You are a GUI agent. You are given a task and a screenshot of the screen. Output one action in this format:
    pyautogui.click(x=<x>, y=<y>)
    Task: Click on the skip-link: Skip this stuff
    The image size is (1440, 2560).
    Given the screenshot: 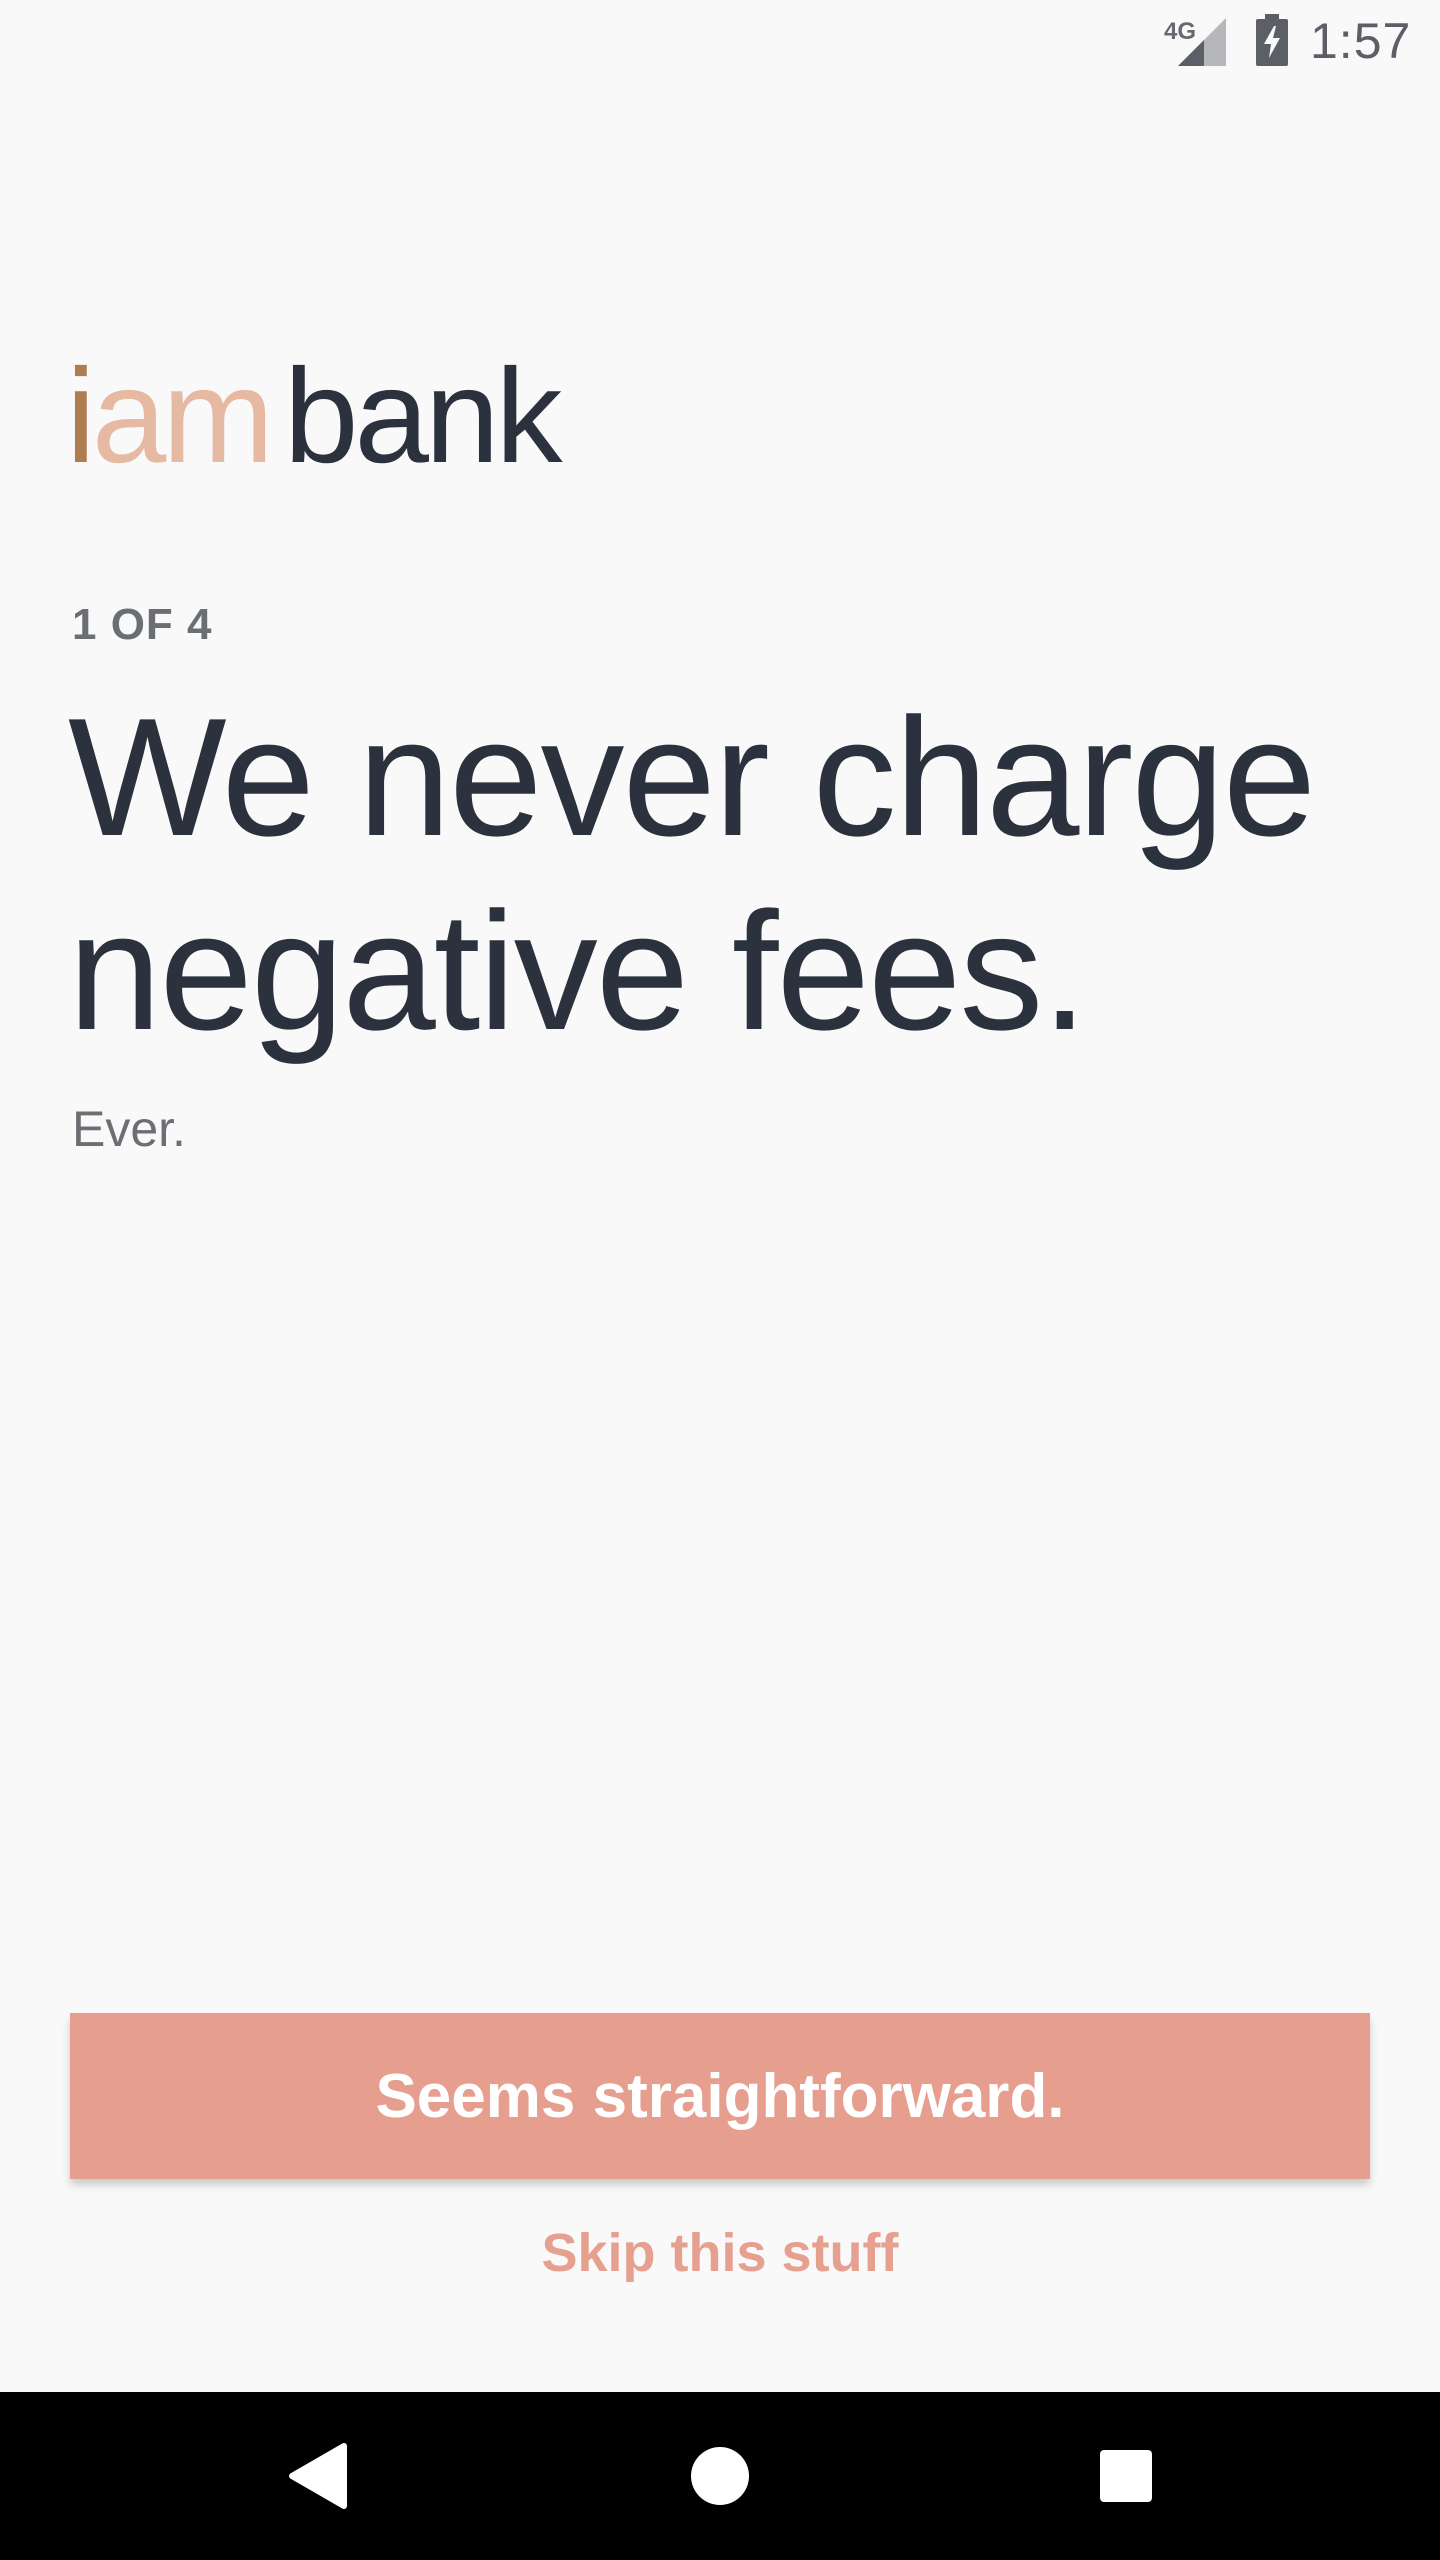 What is the action you would take?
    pyautogui.click(x=720, y=2253)
    